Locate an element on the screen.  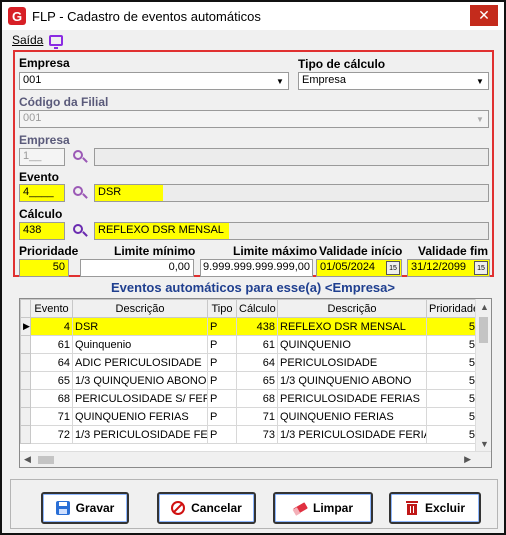
cell-calculo: 64 is located at coordinates (257, 362).